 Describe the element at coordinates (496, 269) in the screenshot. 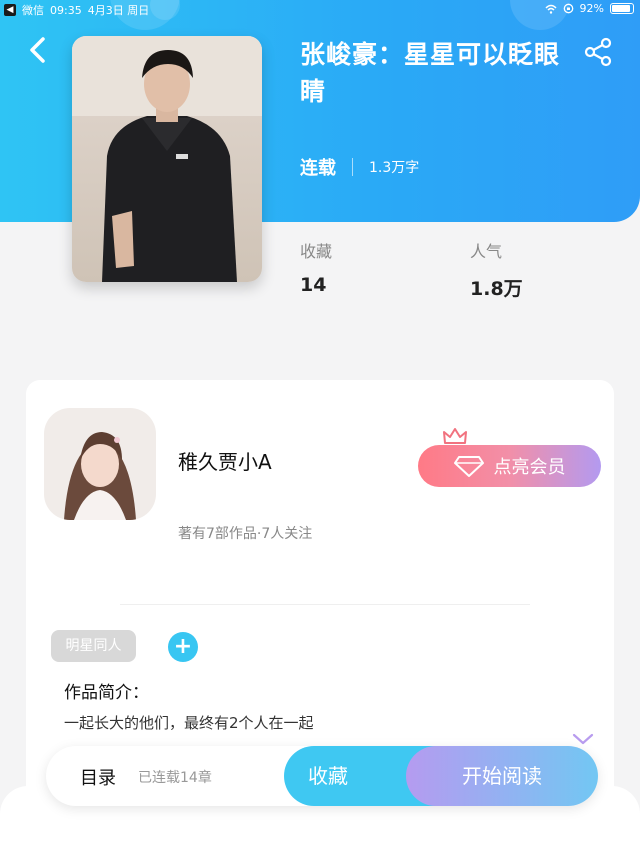

I see `stat-popularity: 人气 1.8万` at that location.